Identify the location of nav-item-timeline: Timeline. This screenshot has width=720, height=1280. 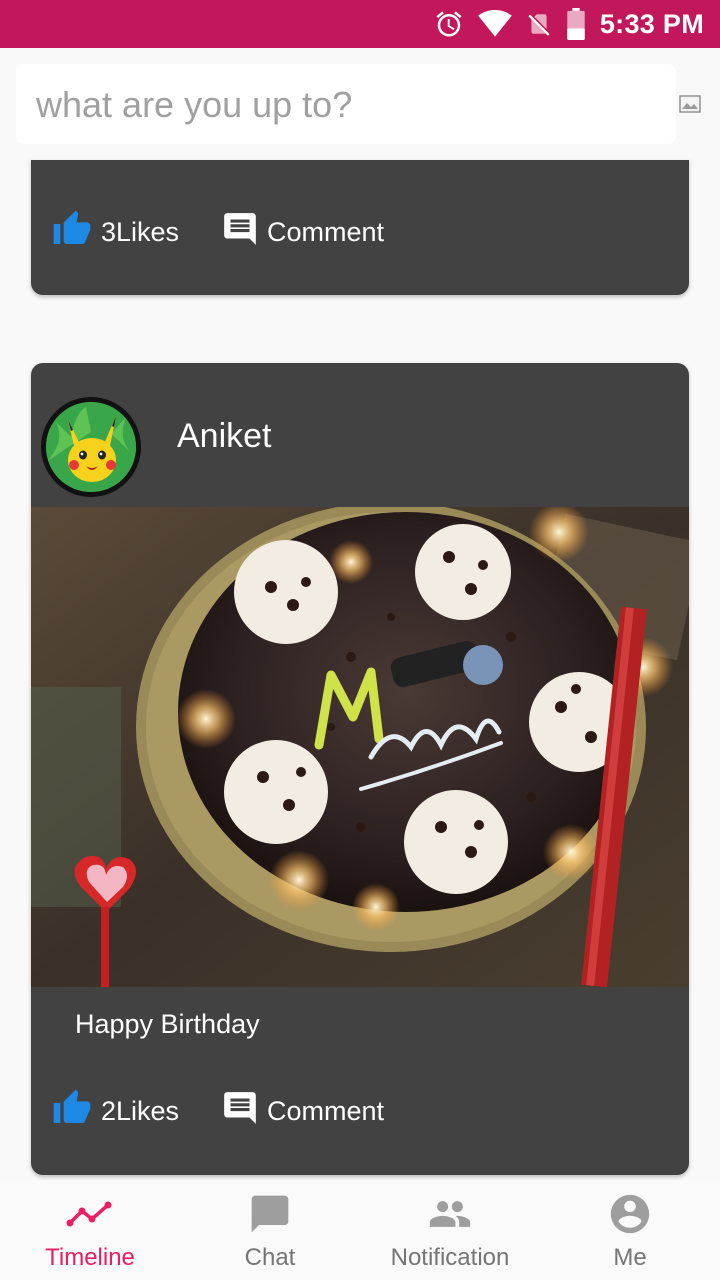
(90, 1230).